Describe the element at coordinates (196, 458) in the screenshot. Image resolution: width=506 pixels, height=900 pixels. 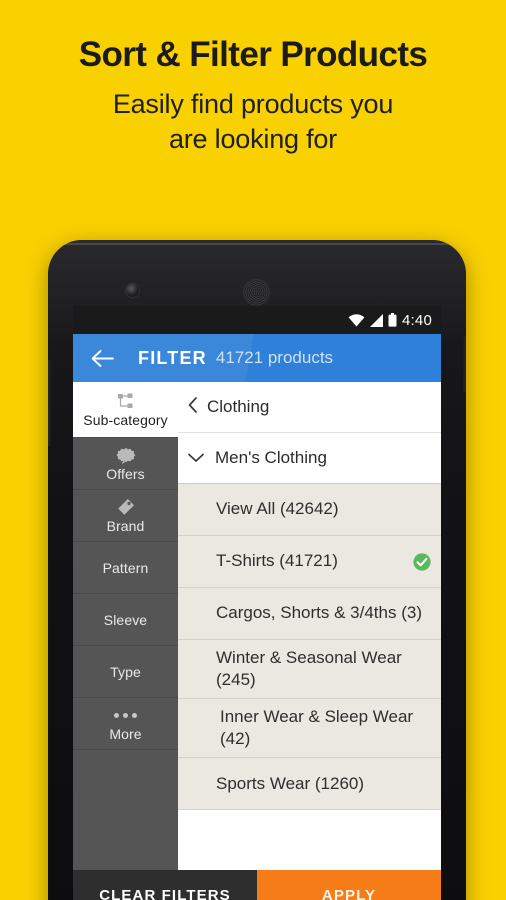
I see `chevron-down-icon` at that location.